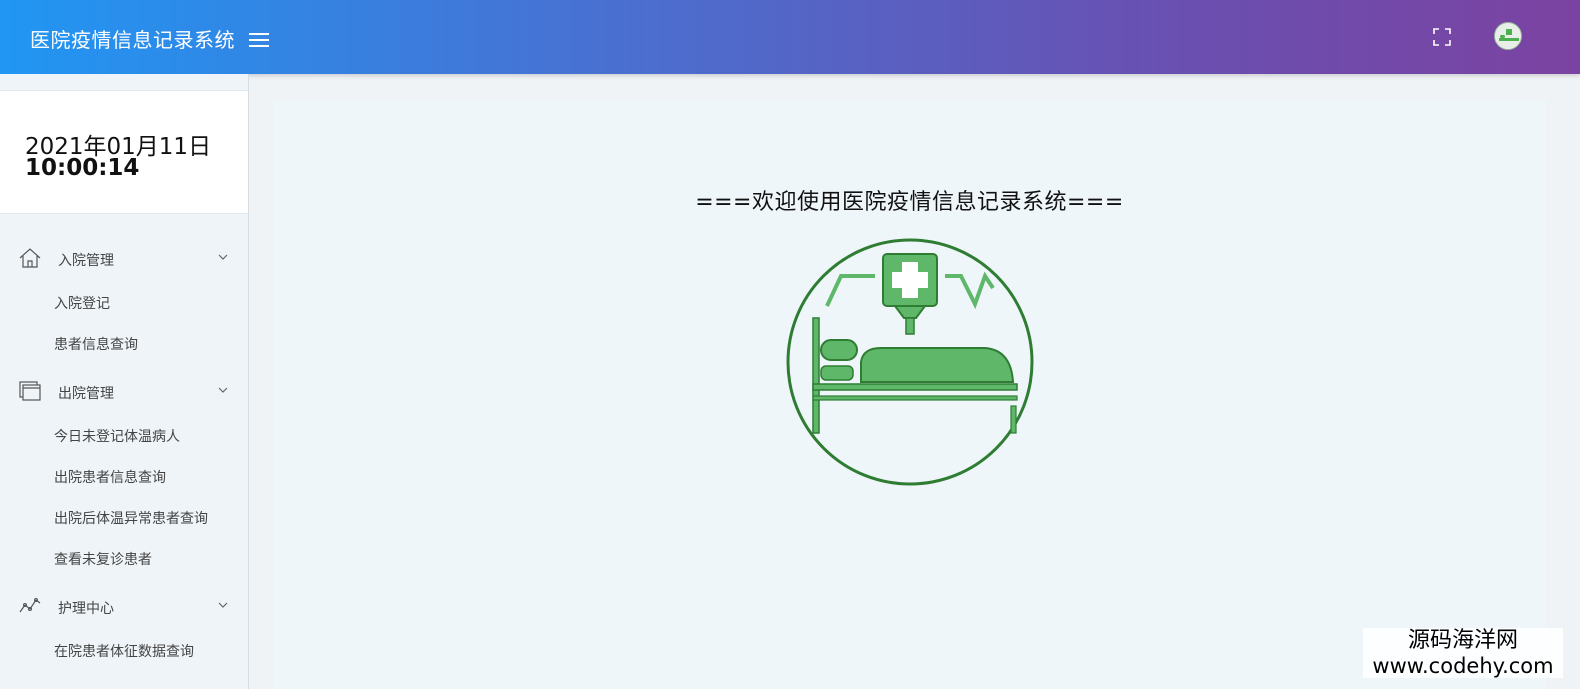 This screenshot has height=689, width=1580. I want to click on menu-group-label: 入院管理, so click(86, 261).